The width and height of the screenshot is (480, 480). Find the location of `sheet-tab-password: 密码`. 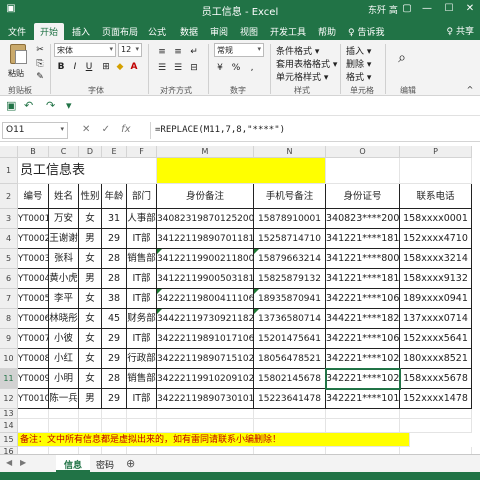

sheet-tab-password: 密码 is located at coordinates (105, 463).